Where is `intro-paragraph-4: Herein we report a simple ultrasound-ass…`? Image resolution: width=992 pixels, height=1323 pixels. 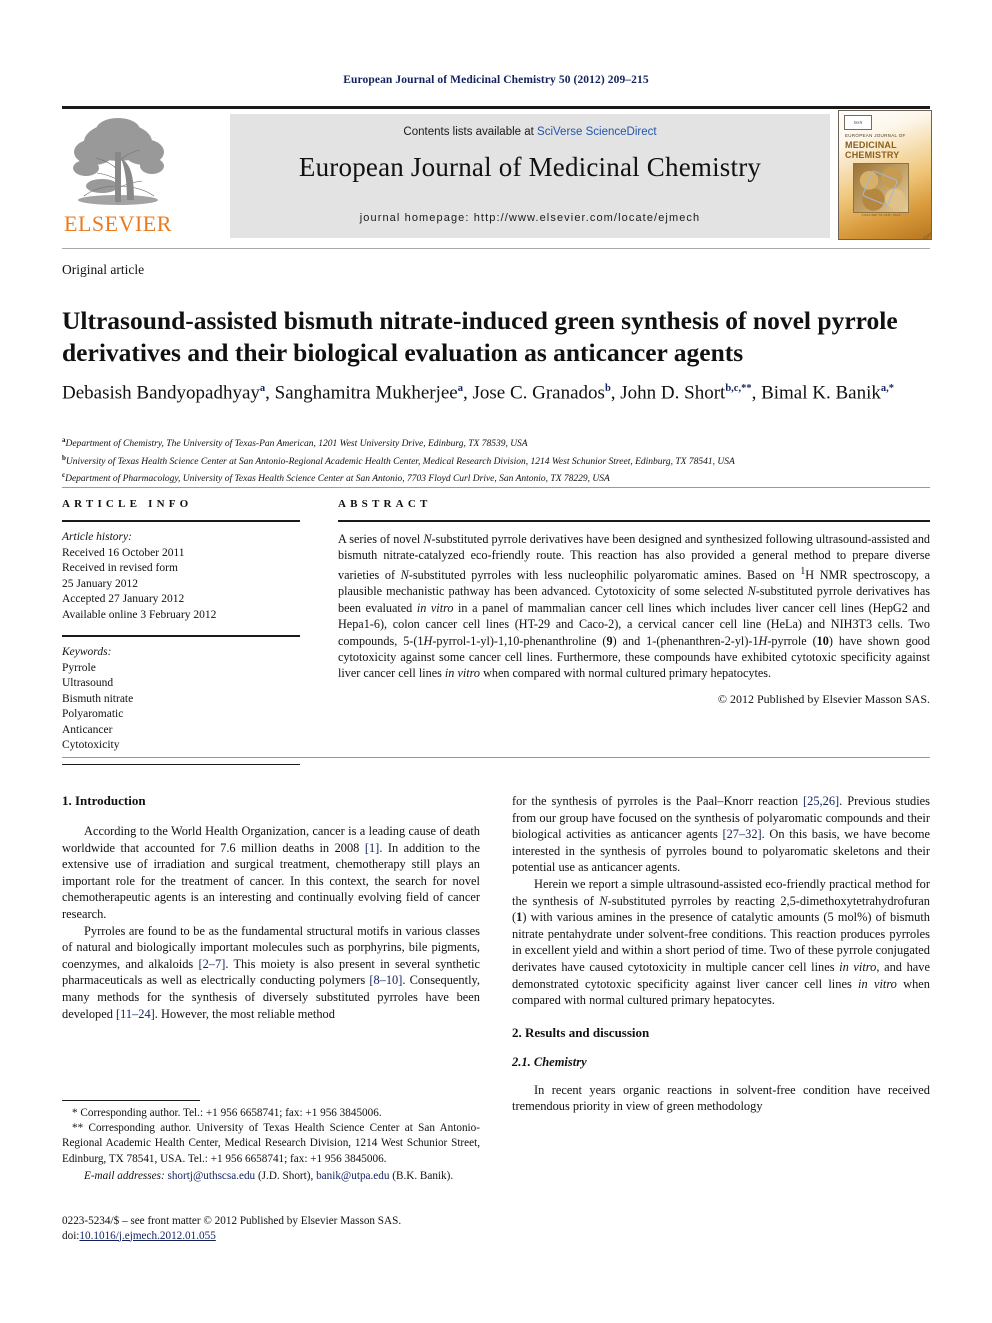
intro-paragraph-4: Herein we report a simple ultrasound-ass… is located at coordinates (721, 942).